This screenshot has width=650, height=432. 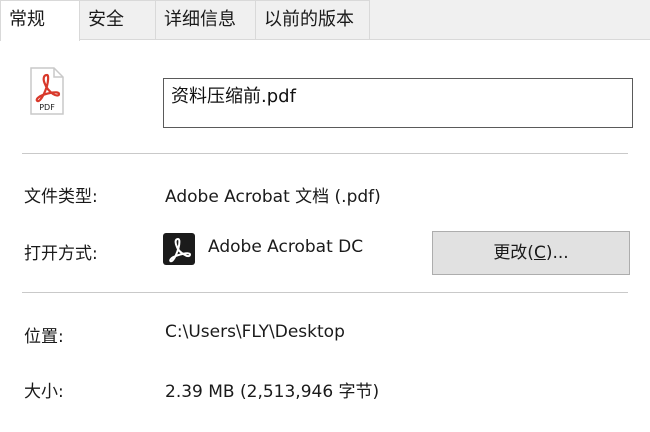 I want to click on opens-with-app-name: Adobe Acrobat DC, so click(x=286, y=247).